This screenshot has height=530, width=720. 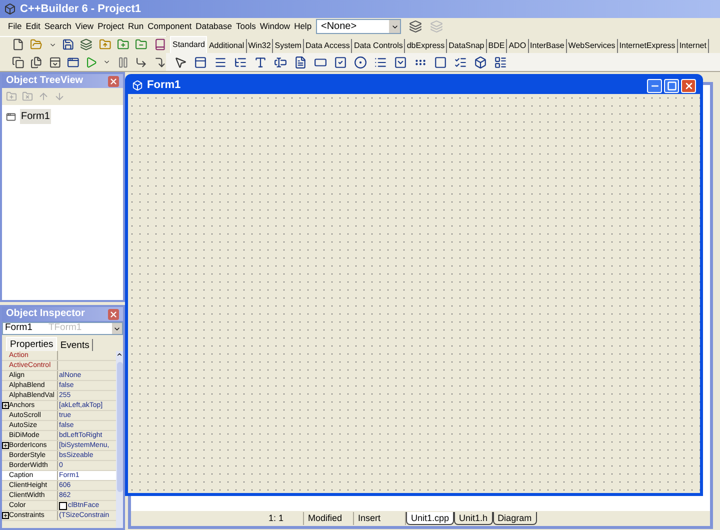 I want to click on toggle-form-icon, so click(x=54, y=62).